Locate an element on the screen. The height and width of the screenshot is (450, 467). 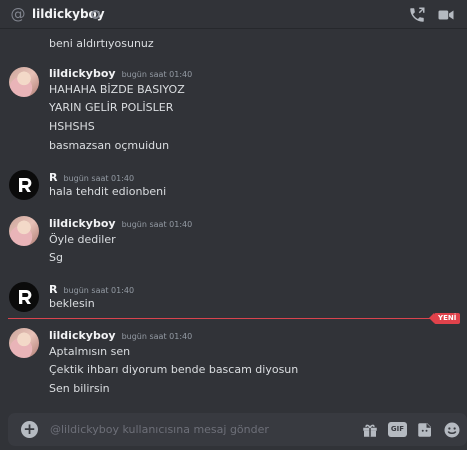
message-text: beni aldırtıyosunuz is located at coordinates (101, 43).